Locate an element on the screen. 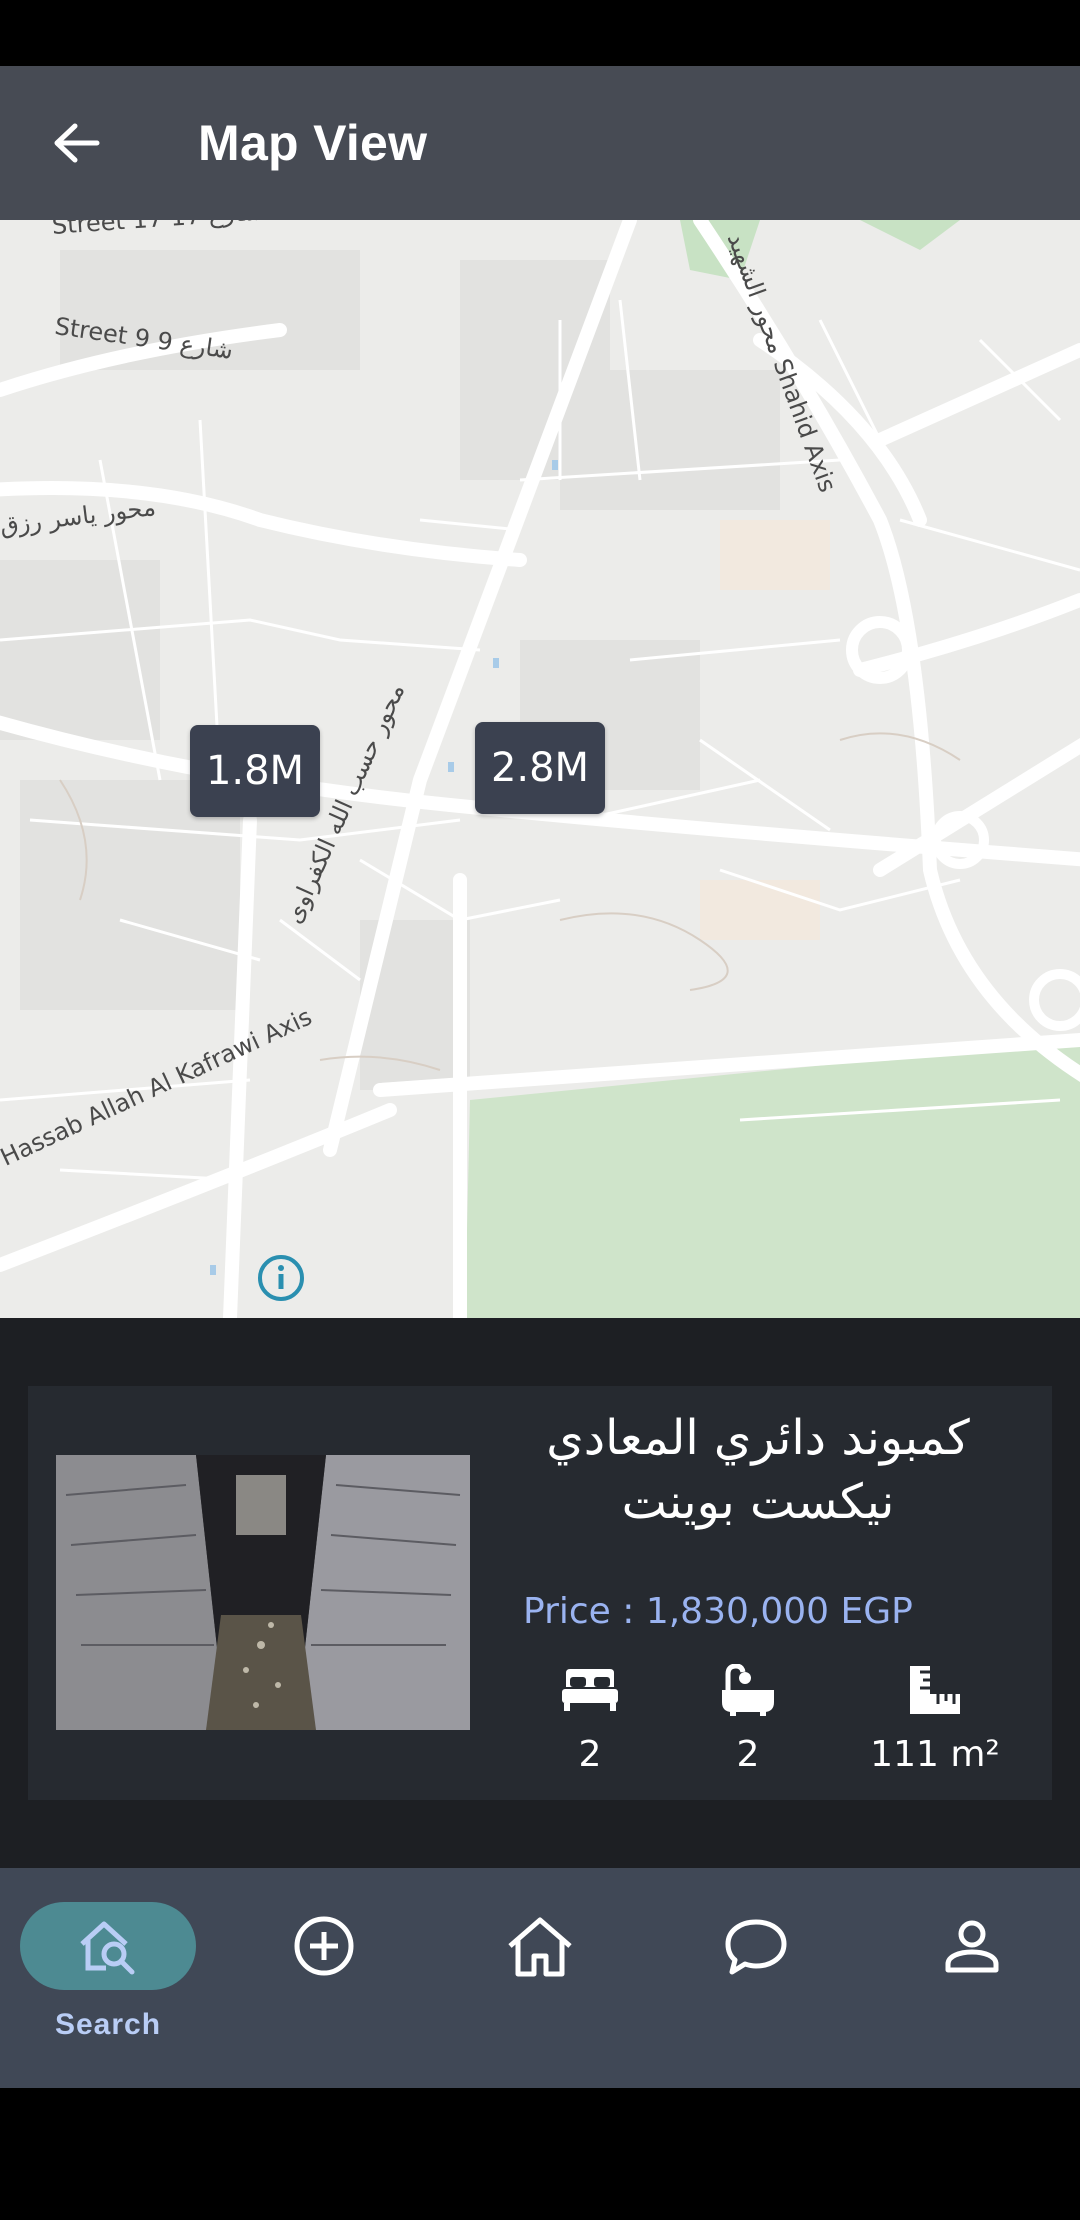 The height and width of the screenshot is (2220, 1080). chat-bubble-icon is located at coordinates (756, 1947).